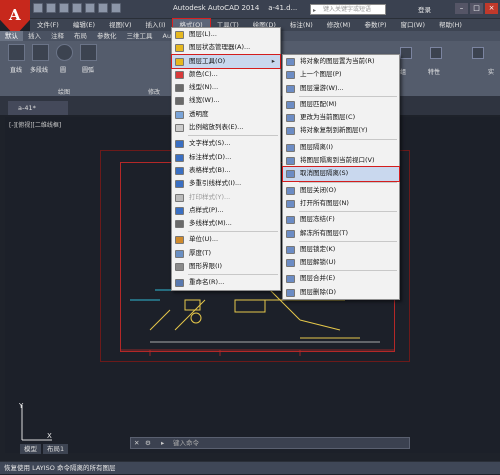 The height and width of the screenshot is (475, 500). What do you see at coordinates (179, 184) in the screenshot?
I see `mleader-style-icon` at bounding box center [179, 184].